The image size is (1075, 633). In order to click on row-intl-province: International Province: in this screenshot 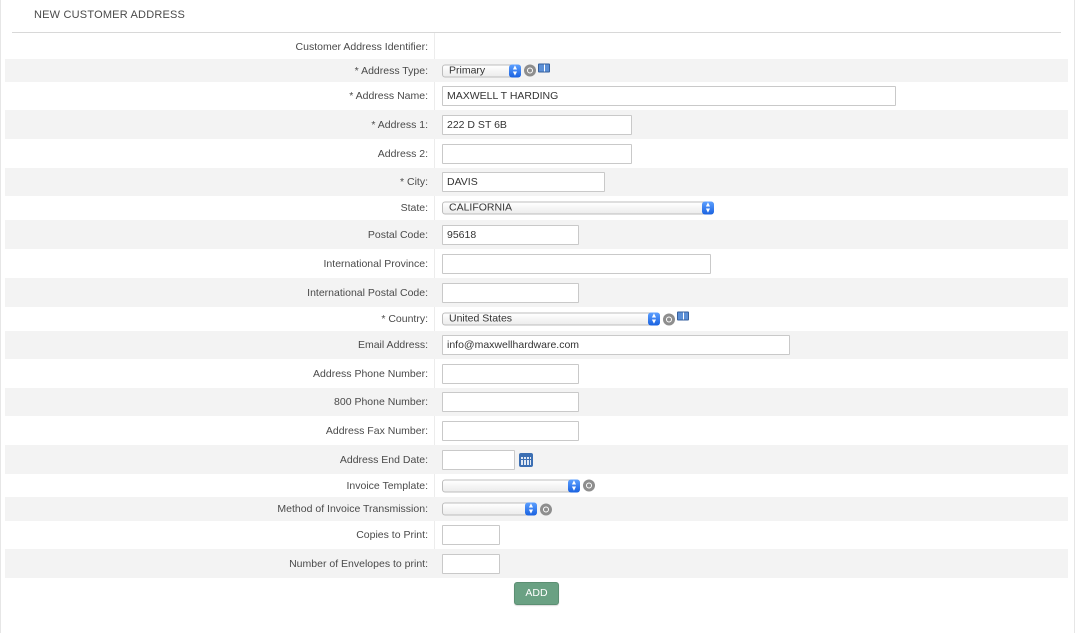, I will do `click(536, 263)`.